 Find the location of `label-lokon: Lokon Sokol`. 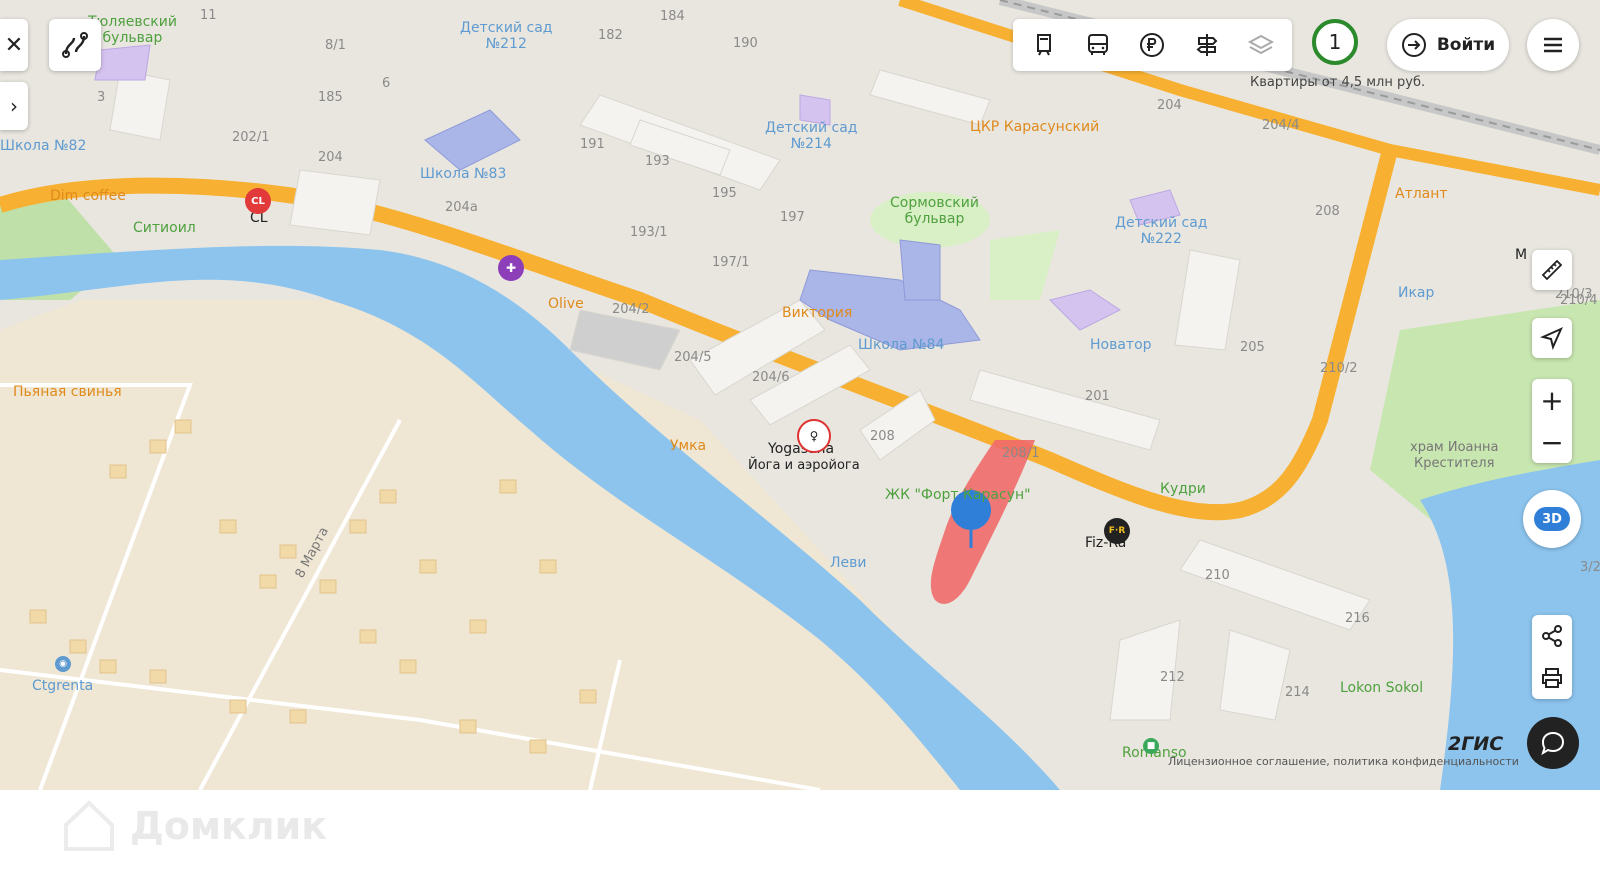

label-lokon: Lokon Sokol is located at coordinates (1381, 688).